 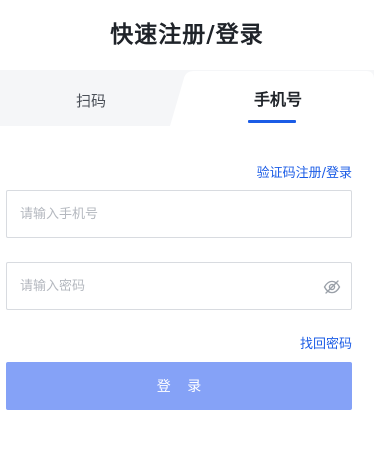 I want to click on active-tab-indicator, so click(x=272, y=121).